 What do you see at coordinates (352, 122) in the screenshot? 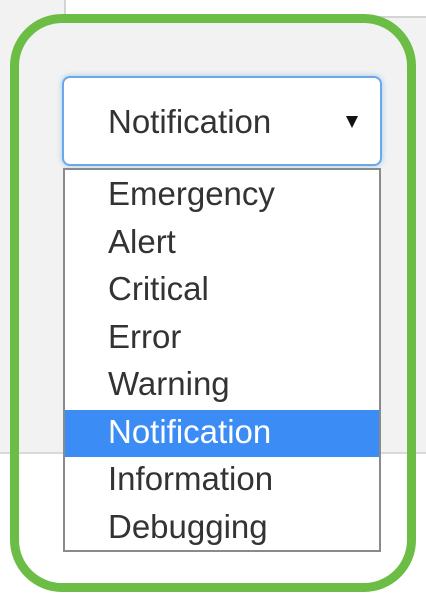
I see `caret-down-icon` at bounding box center [352, 122].